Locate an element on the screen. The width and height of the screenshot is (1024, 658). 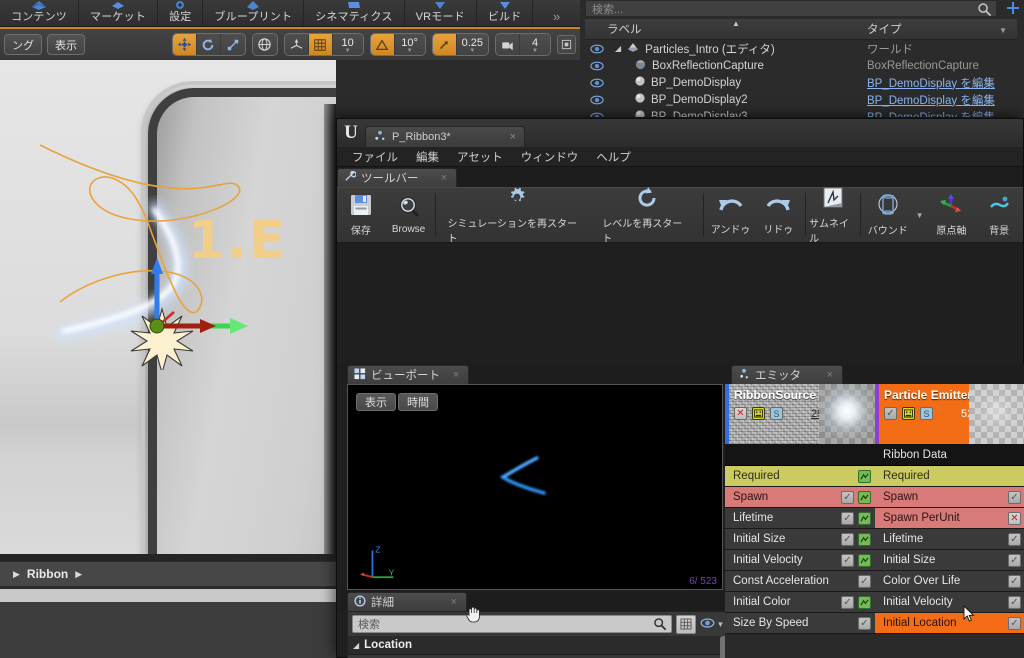
table-row: BP_DemoDisplay2 BP_DemoDisplay を編集 is located at coordinates (801, 99).